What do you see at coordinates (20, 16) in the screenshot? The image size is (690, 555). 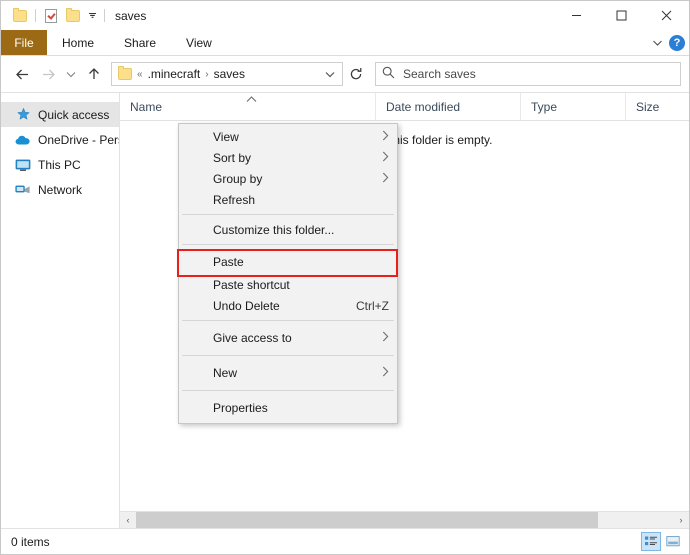 I see `folder-properties-icon` at bounding box center [20, 16].